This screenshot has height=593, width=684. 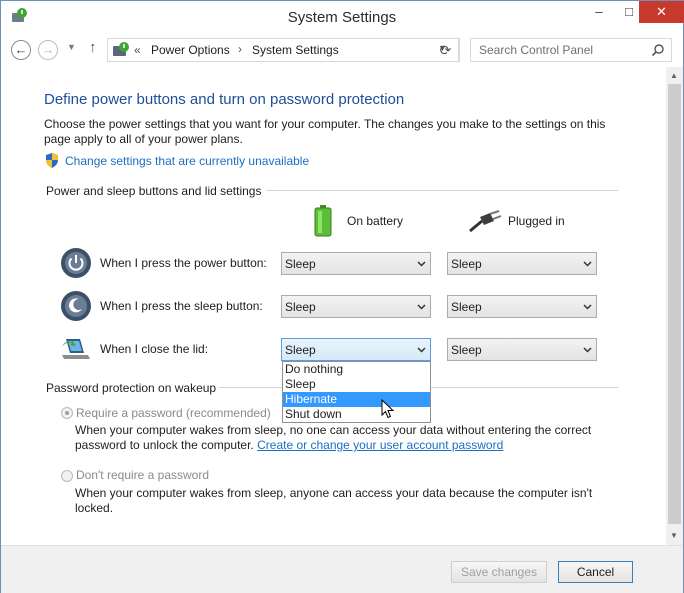 I want to click on sleep-button-battery-select: Sleep, so click(x=356, y=306).